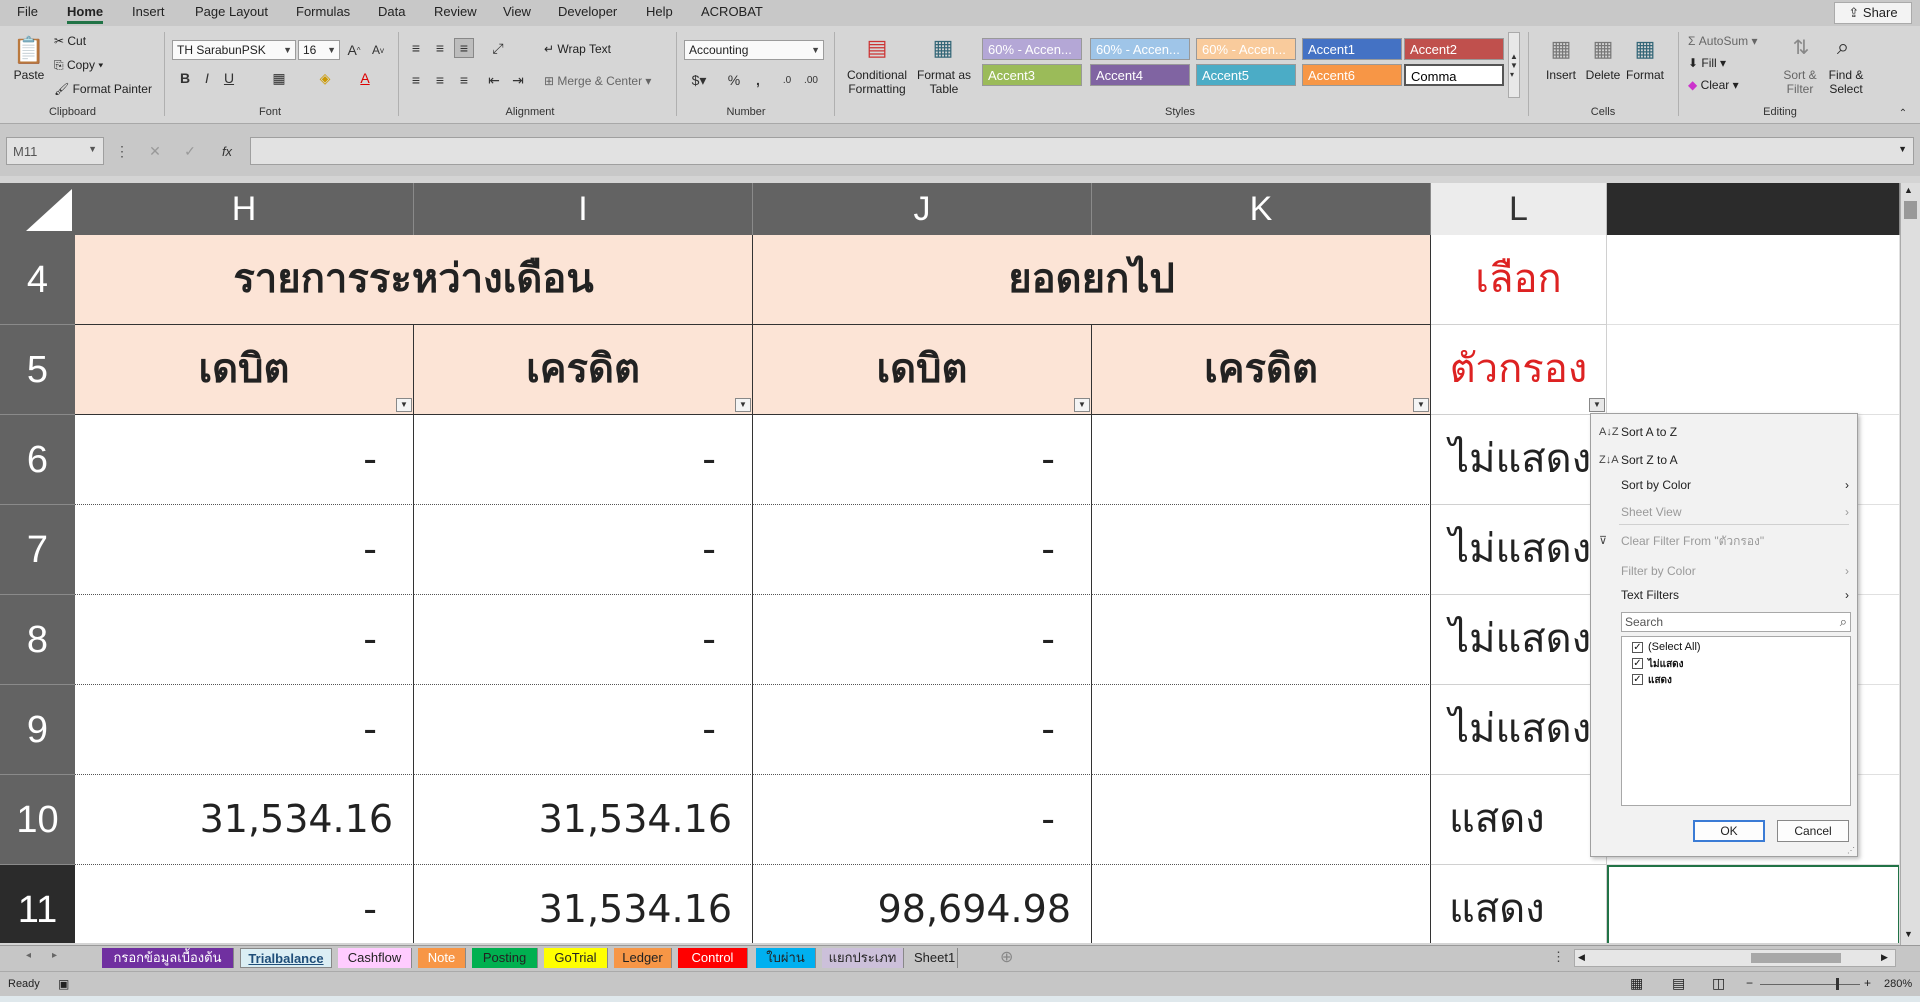 This screenshot has width=1920, height=1002. I want to click on font-size-combo: 16 ▼, so click(319, 50).